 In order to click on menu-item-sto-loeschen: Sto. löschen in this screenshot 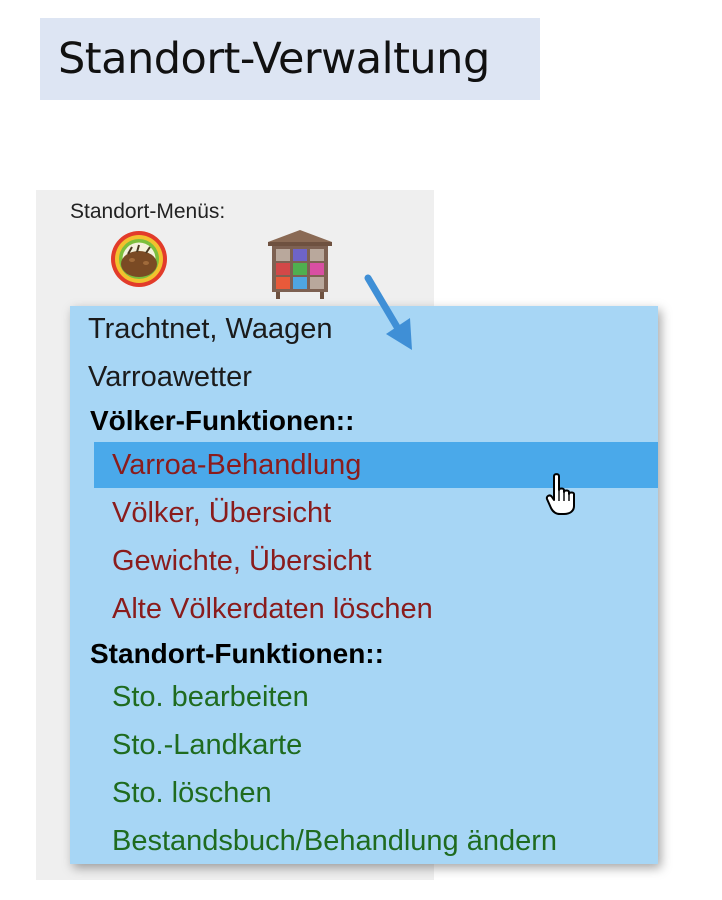, I will do `click(364, 793)`.